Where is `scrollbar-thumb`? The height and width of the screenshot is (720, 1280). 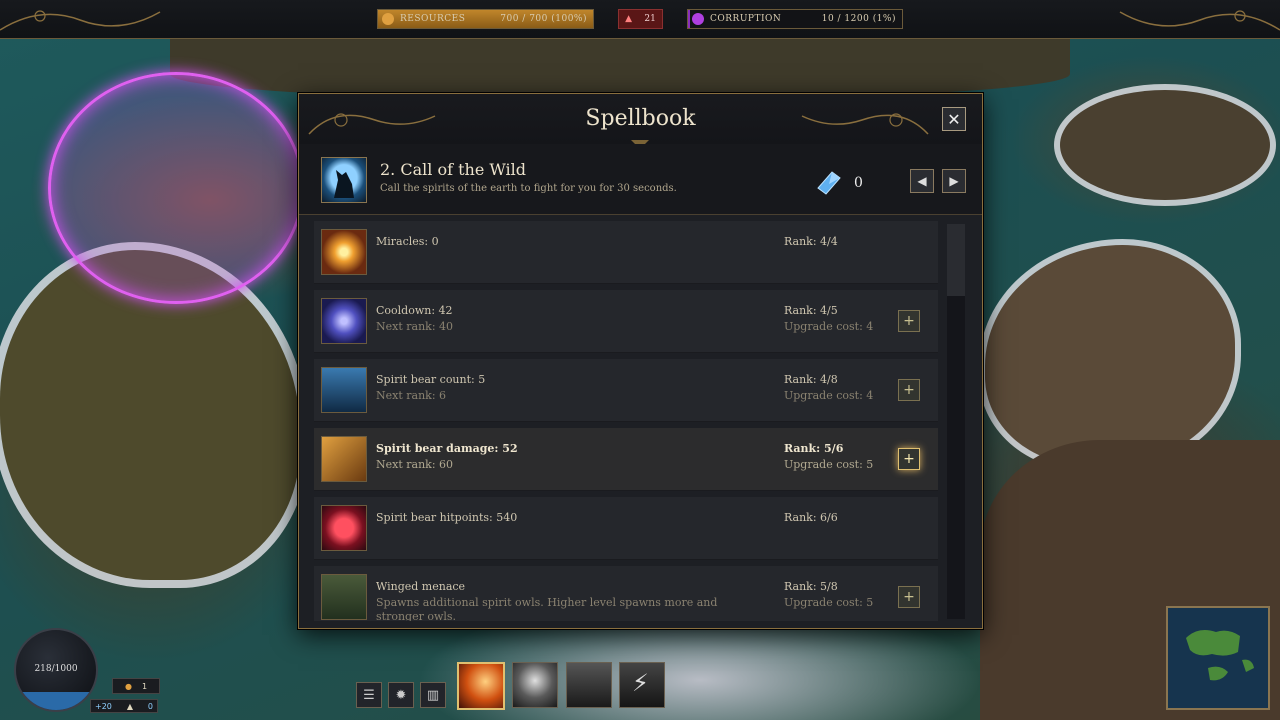
scrollbar-thumb is located at coordinates (956, 260).